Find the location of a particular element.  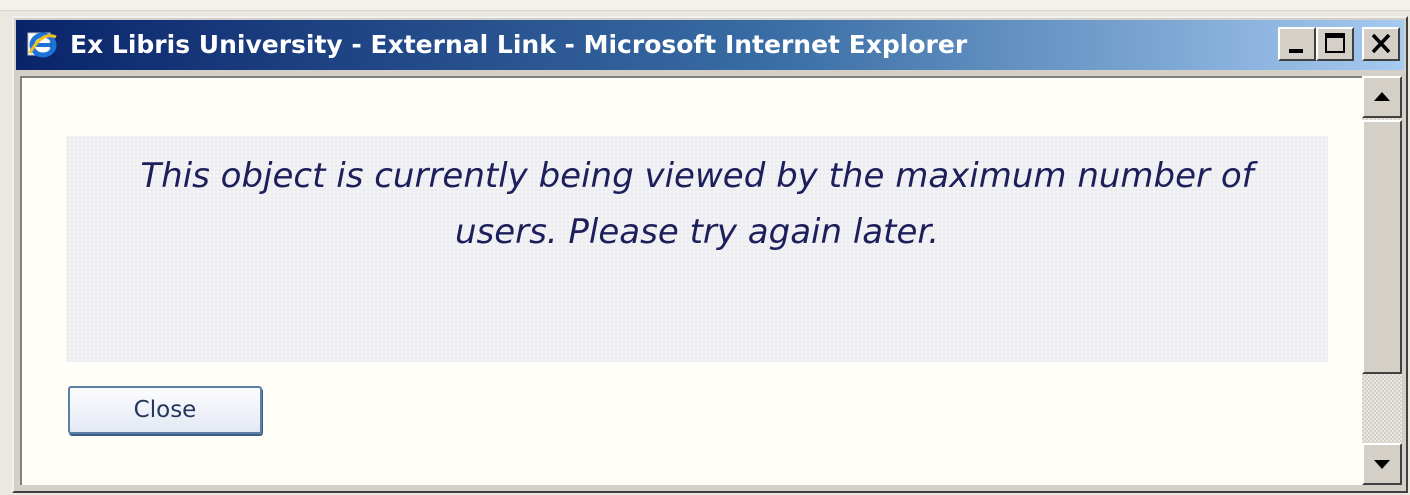

scrollbar-thumb is located at coordinates (1382, 247).